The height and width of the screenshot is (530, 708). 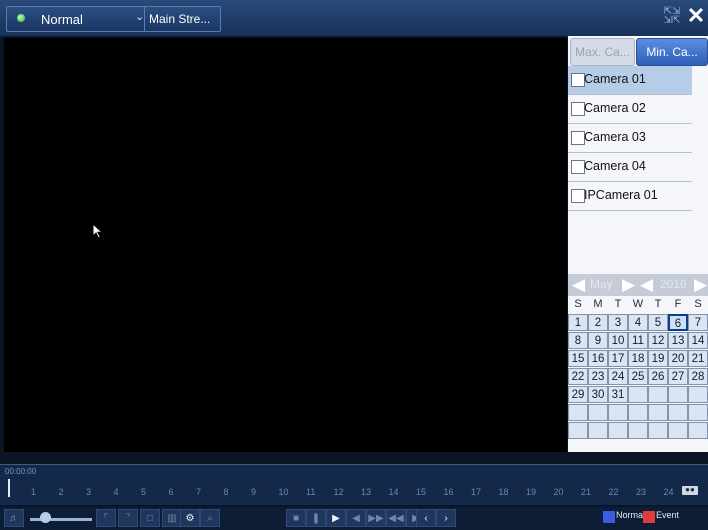 I want to click on calendar-day: 7, so click(x=698, y=322).